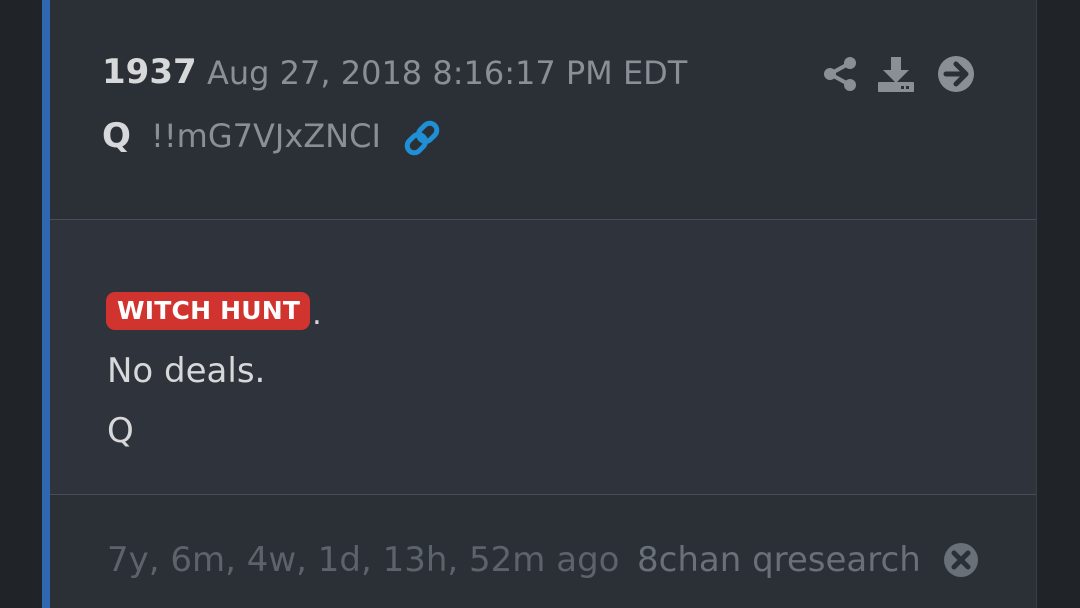 This screenshot has height=608, width=1080. Describe the element at coordinates (46, 304) in the screenshot. I see `accent-bar` at that location.